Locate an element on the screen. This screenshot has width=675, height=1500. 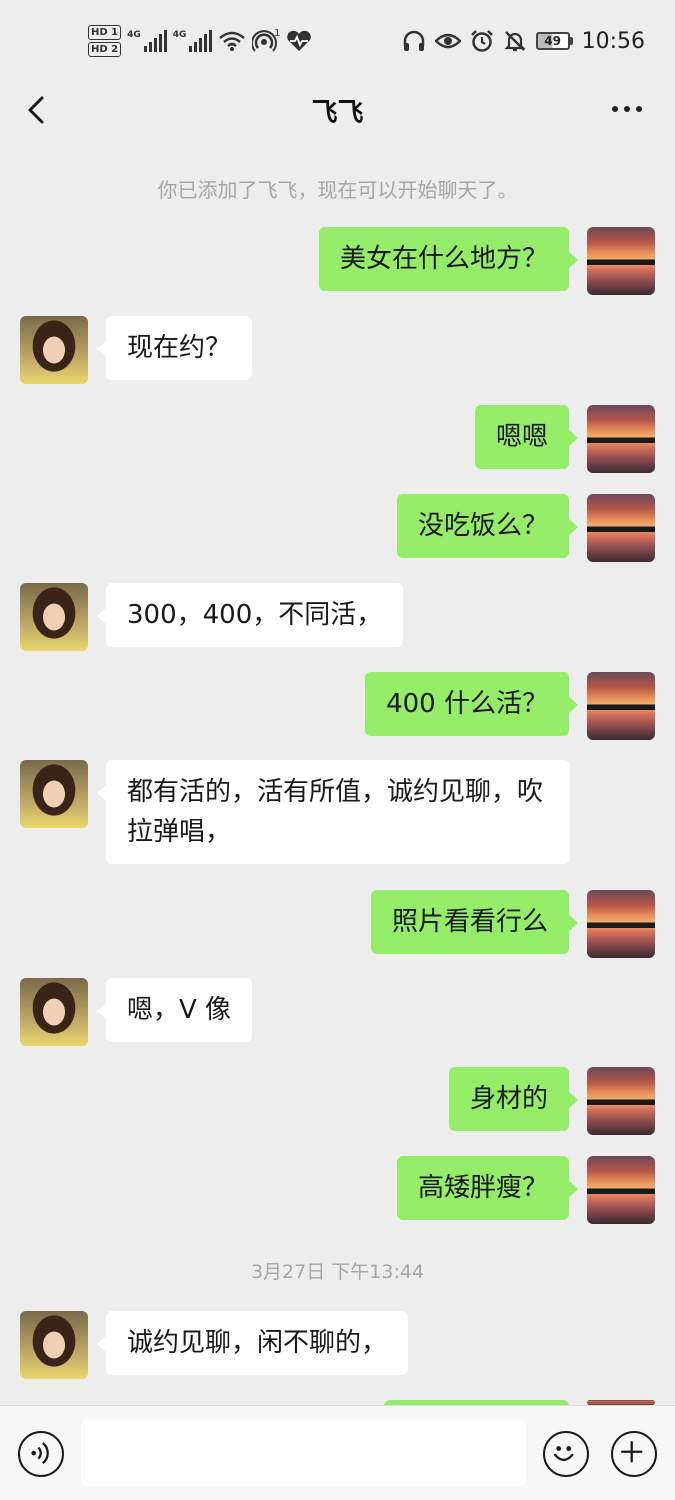
message-bubble-sent: 身材的 is located at coordinates (513, 1099).